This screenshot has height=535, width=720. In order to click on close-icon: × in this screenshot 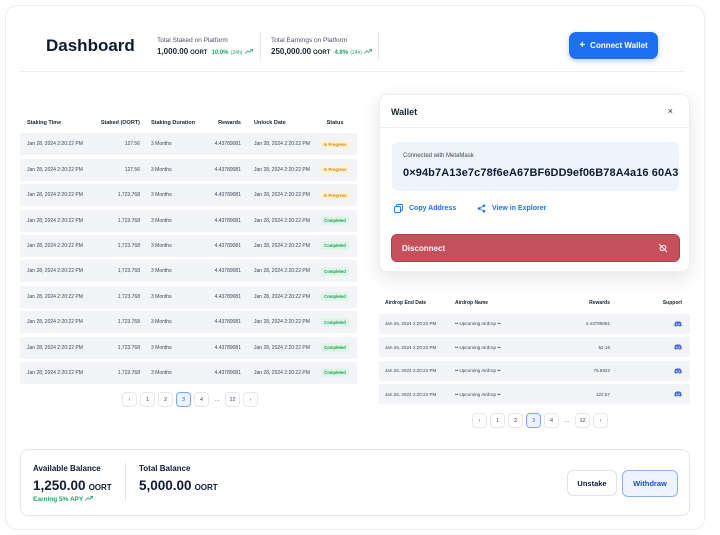, I will do `click(670, 111)`.